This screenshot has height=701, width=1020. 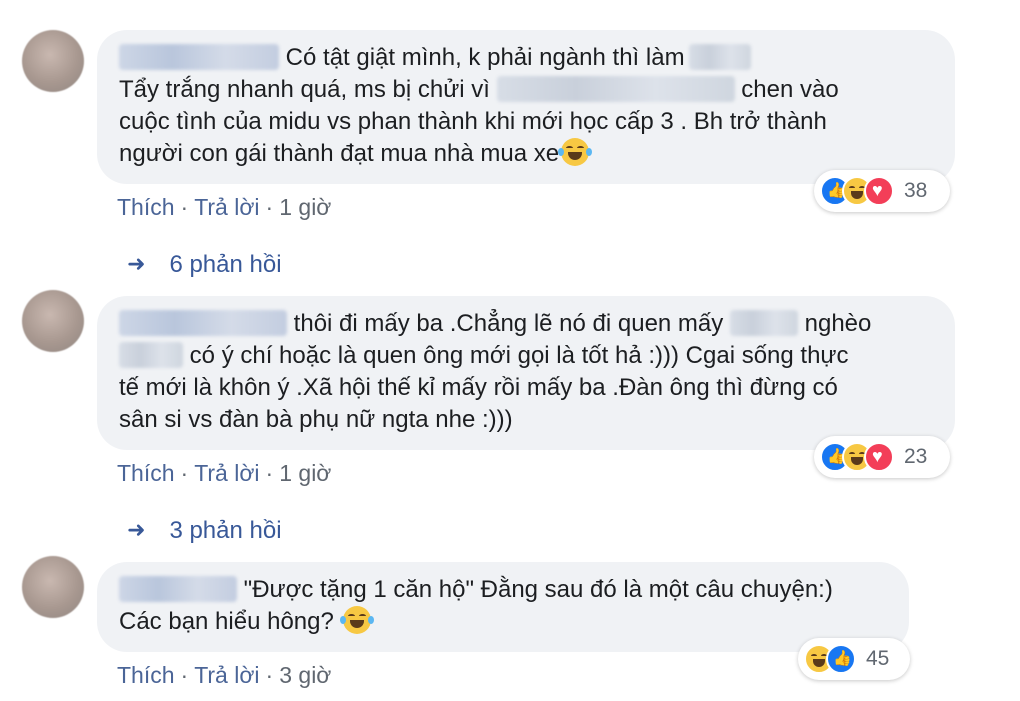 What do you see at coordinates (304, 89) in the screenshot?
I see `comment-text: Tẩy trắng nhanh quá, ms bị chửi vì` at bounding box center [304, 89].